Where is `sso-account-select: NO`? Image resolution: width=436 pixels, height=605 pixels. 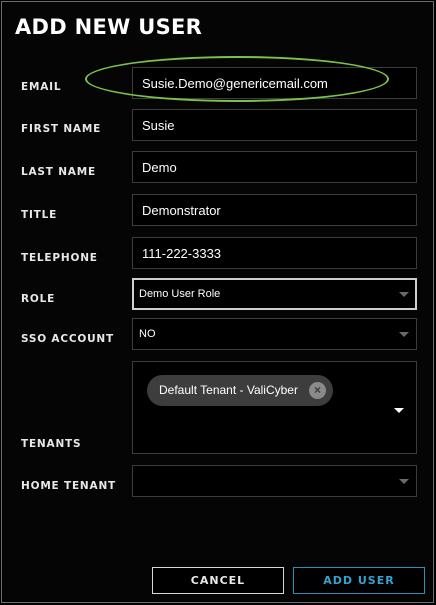
sso-account-select: NO is located at coordinates (274, 334).